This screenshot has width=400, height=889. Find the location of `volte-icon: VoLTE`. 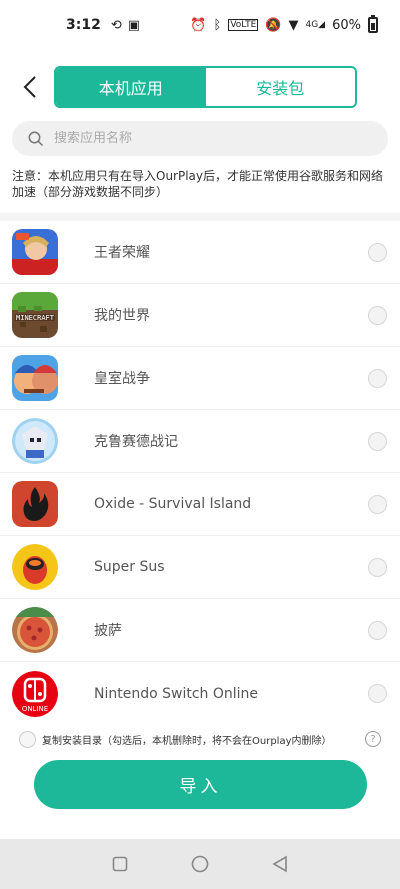

volte-icon: VoLTE is located at coordinates (243, 25).